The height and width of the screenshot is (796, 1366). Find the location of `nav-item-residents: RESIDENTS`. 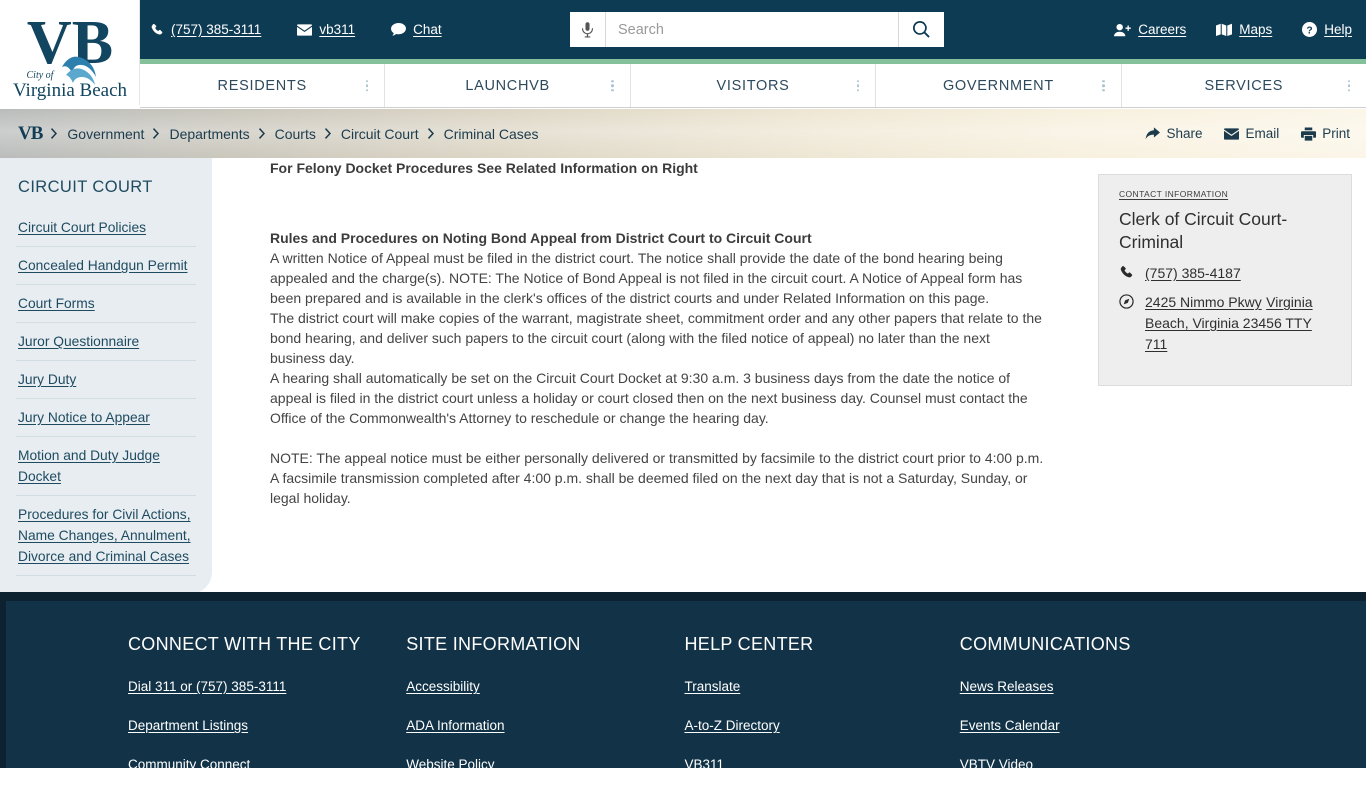

nav-item-residents: RESIDENTS is located at coordinates (263, 85).